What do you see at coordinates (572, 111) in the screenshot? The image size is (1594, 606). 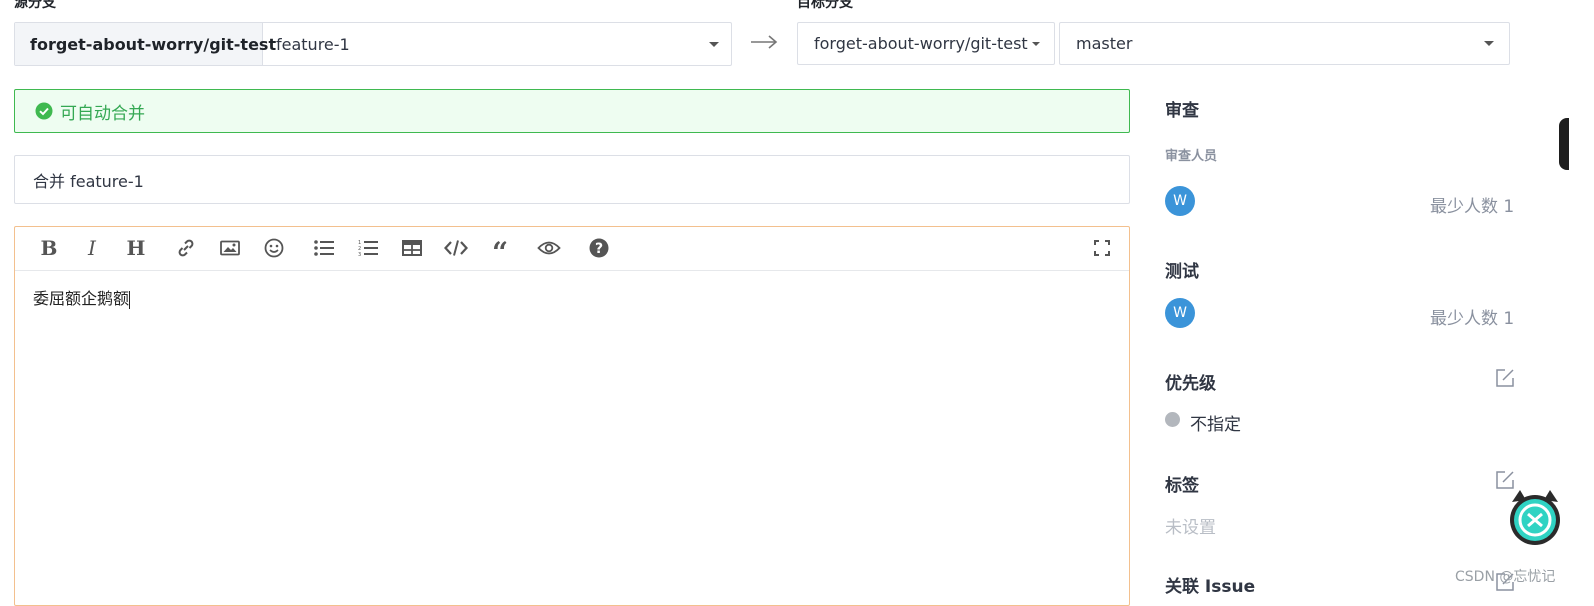 I see `merge-status-banner: 可自动合并` at bounding box center [572, 111].